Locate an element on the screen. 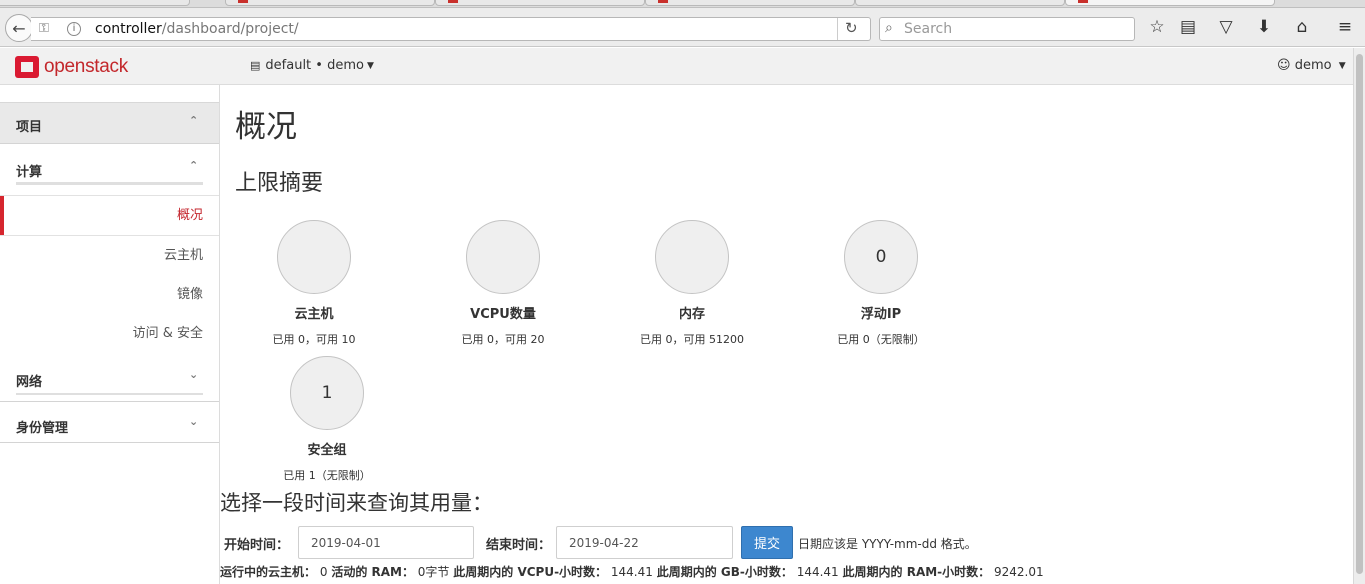 The image size is (1365, 584). sidebar-item-label: 概况 is located at coordinates (189, 215).